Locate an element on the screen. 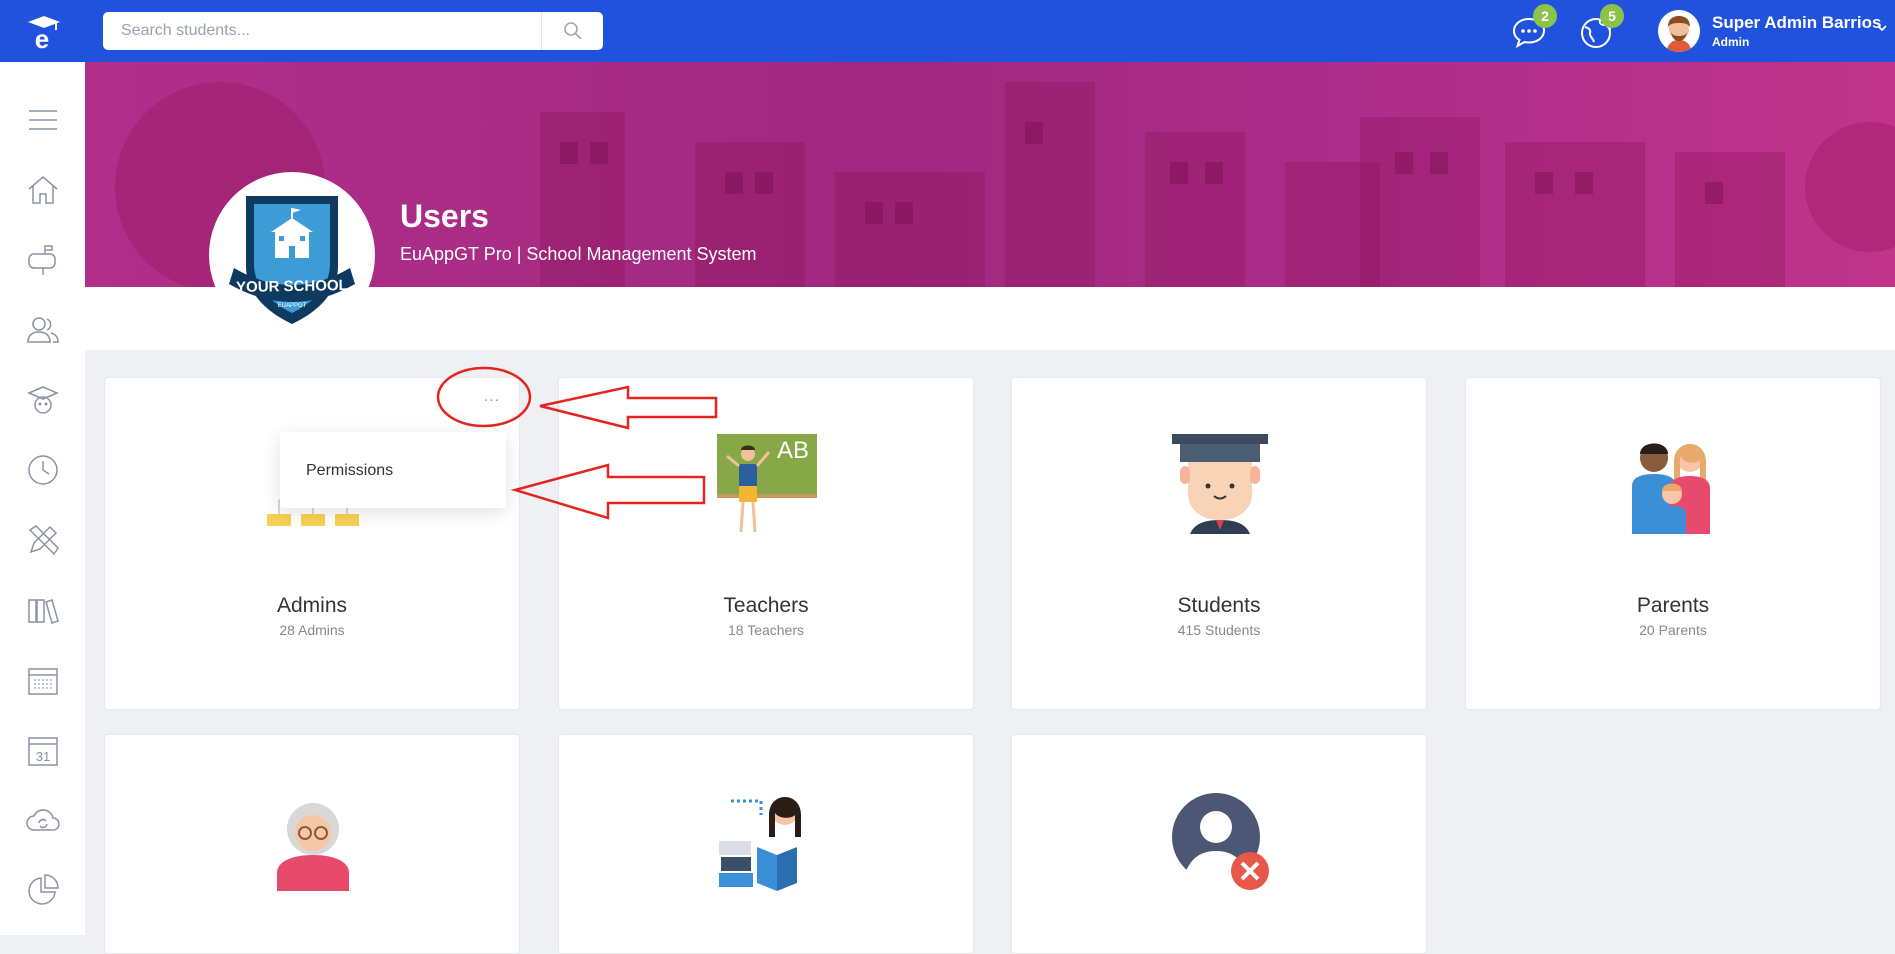 This screenshot has height=954, width=1895. pie-chart-icon is located at coordinates (43, 889).